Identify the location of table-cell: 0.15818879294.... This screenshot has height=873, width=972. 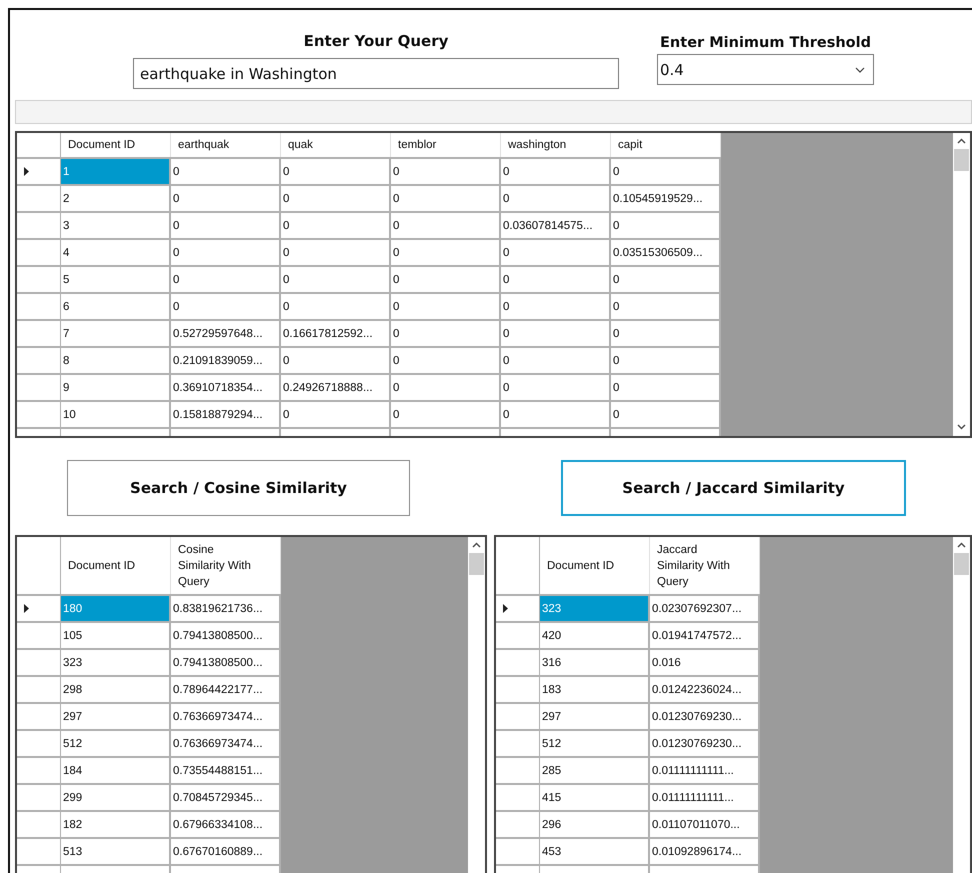
(226, 414).